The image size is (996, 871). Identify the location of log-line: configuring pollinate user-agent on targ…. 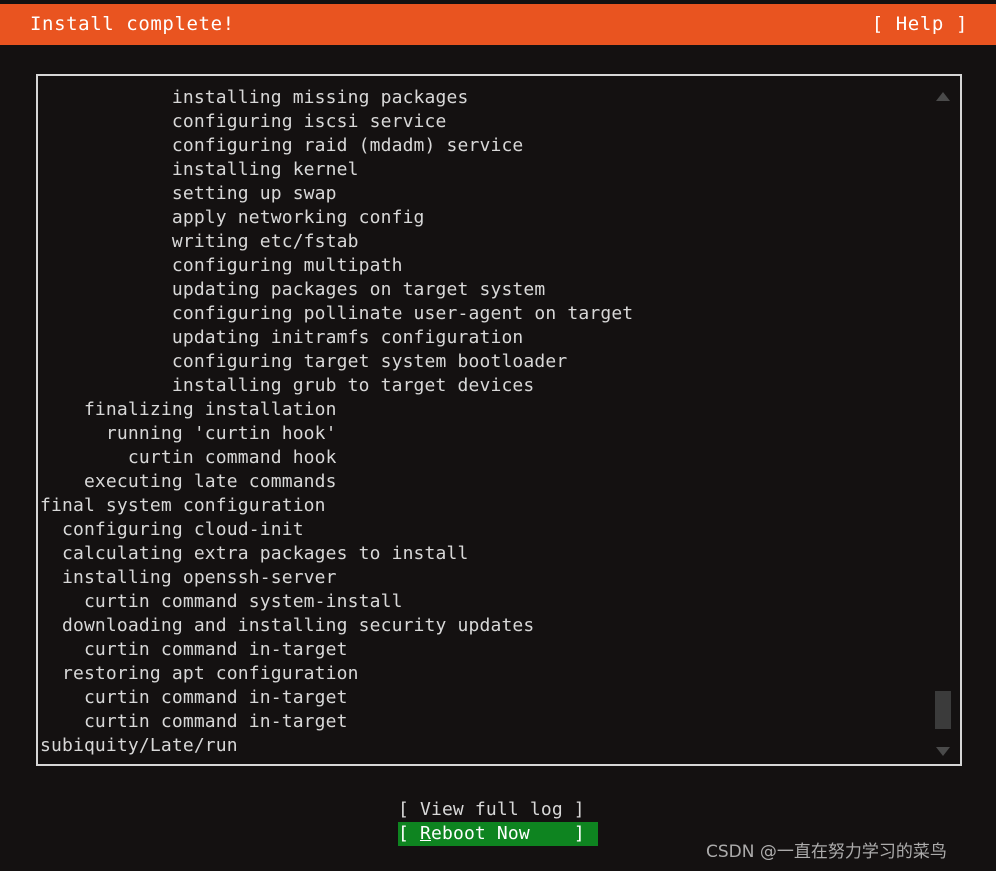
(337, 313).